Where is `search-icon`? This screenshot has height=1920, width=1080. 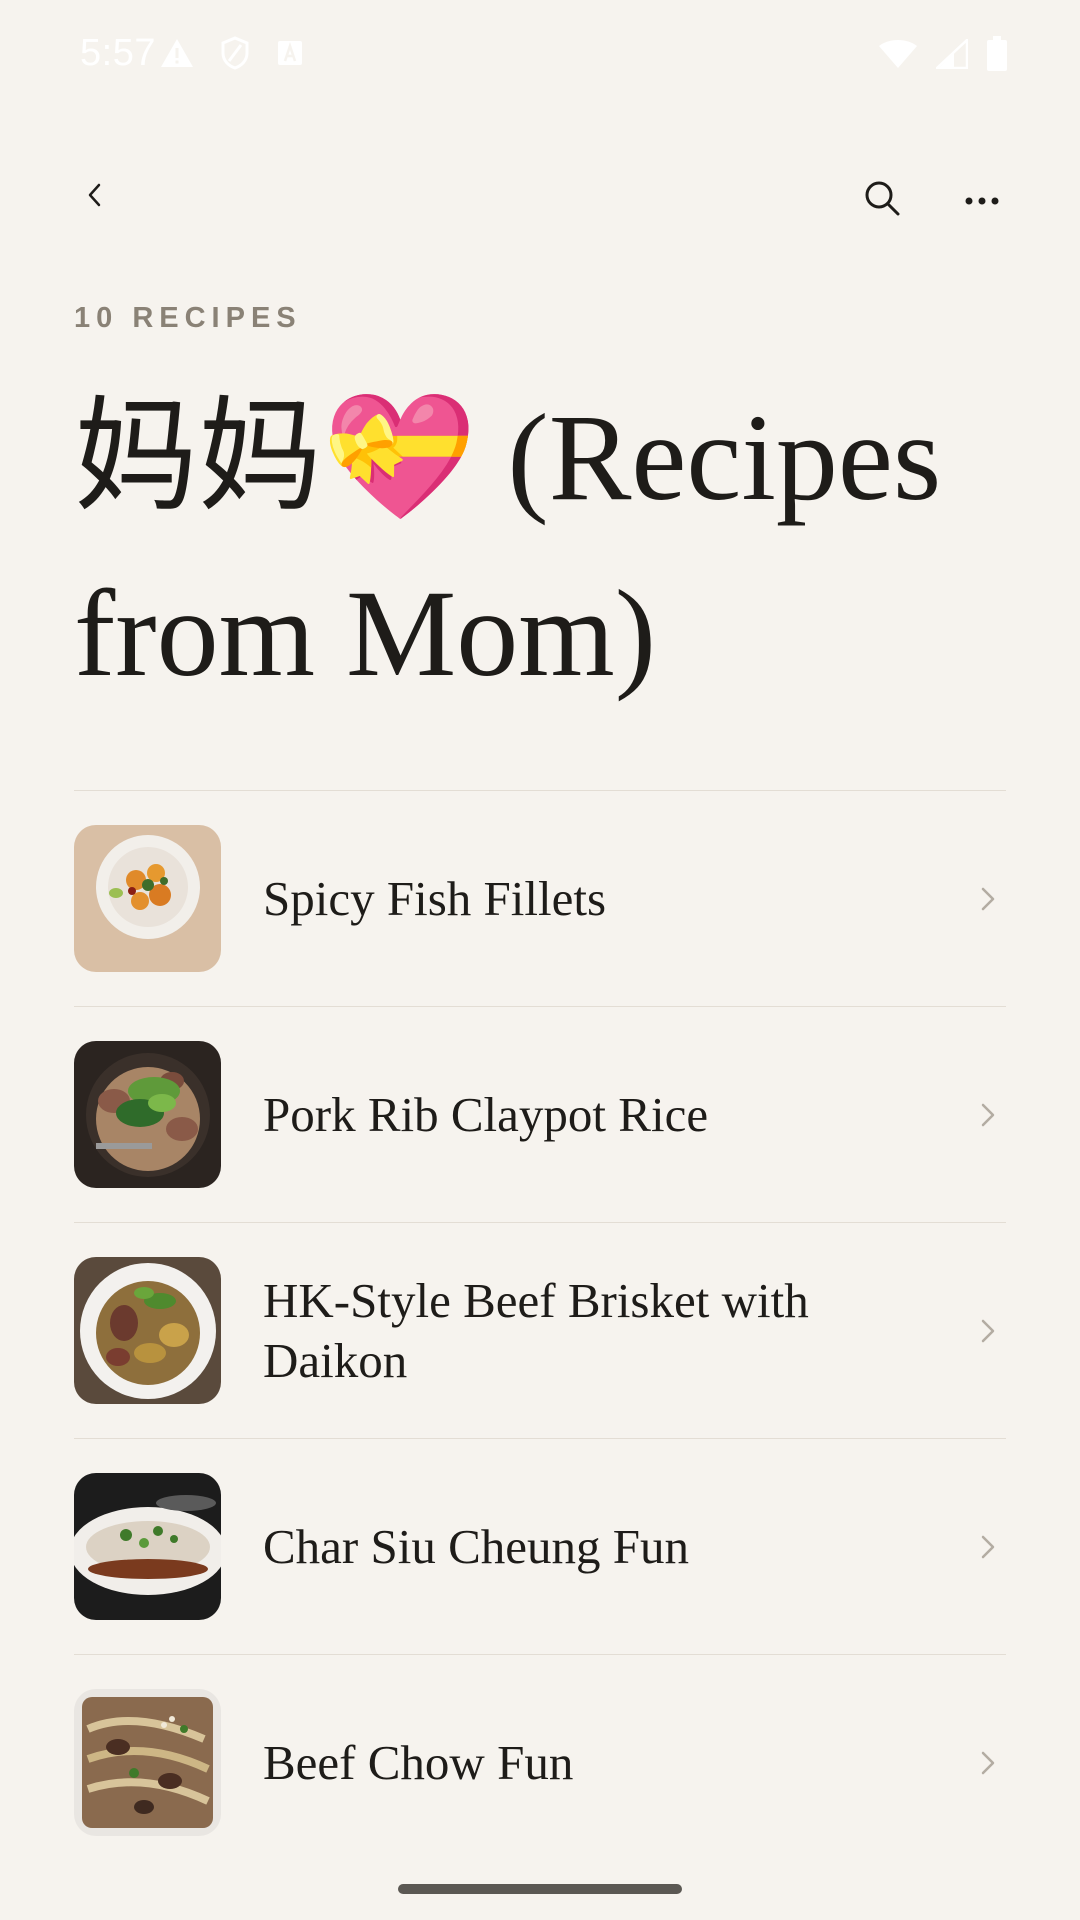
search-icon is located at coordinates (882, 200).